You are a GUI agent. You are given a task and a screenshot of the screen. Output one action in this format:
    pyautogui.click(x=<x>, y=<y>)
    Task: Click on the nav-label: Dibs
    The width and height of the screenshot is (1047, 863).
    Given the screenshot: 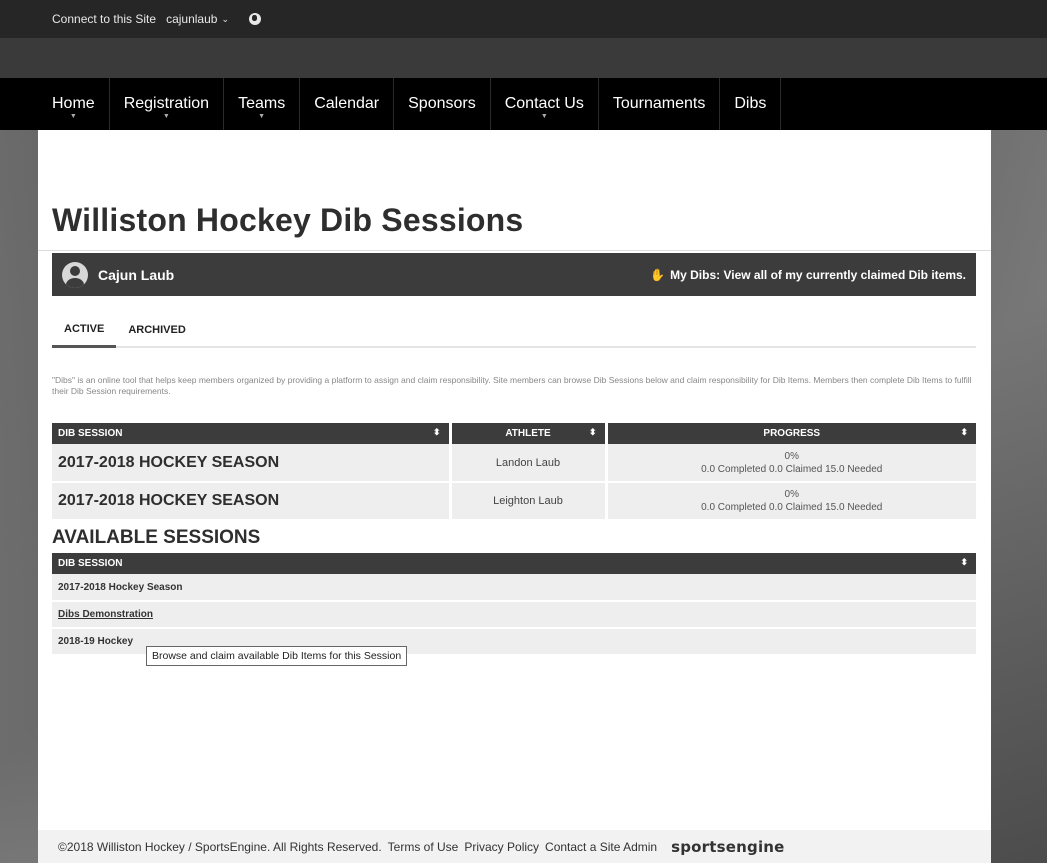 What is the action you would take?
    pyautogui.click(x=750, y=103)
    